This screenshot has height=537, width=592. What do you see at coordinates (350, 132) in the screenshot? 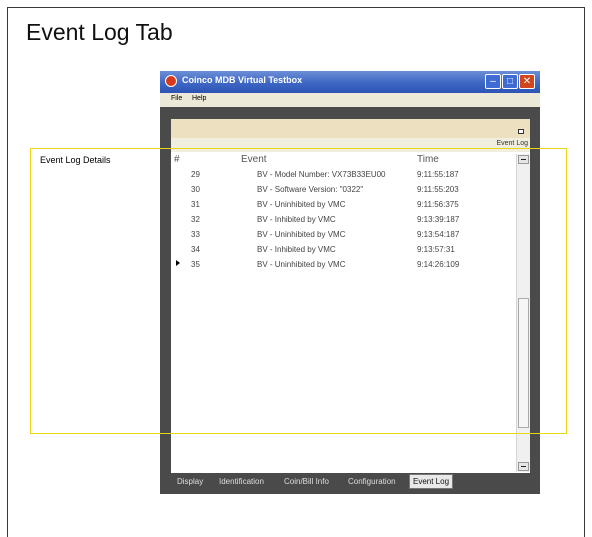
I see `toolbar-strip` at bounding box center [350, 132].